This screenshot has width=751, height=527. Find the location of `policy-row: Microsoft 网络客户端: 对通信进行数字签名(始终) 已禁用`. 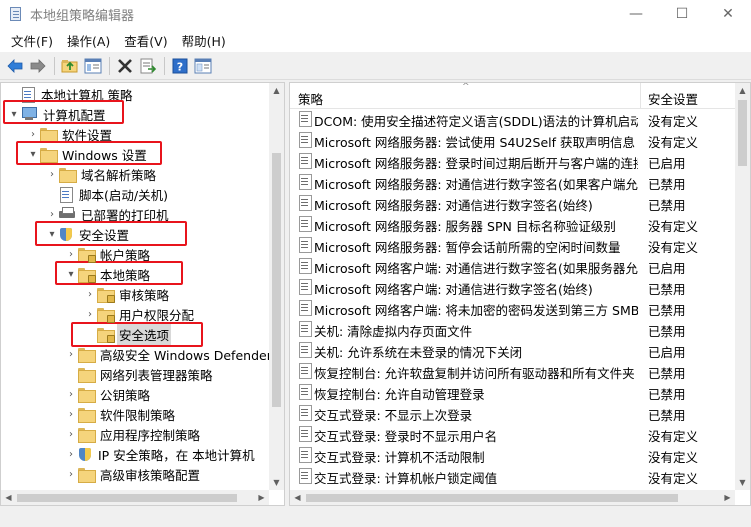

policy-row: Microsoft 网络客户端: 对通信进行数字签名(始终) 已禁用 is located at coordinates (513, 286).